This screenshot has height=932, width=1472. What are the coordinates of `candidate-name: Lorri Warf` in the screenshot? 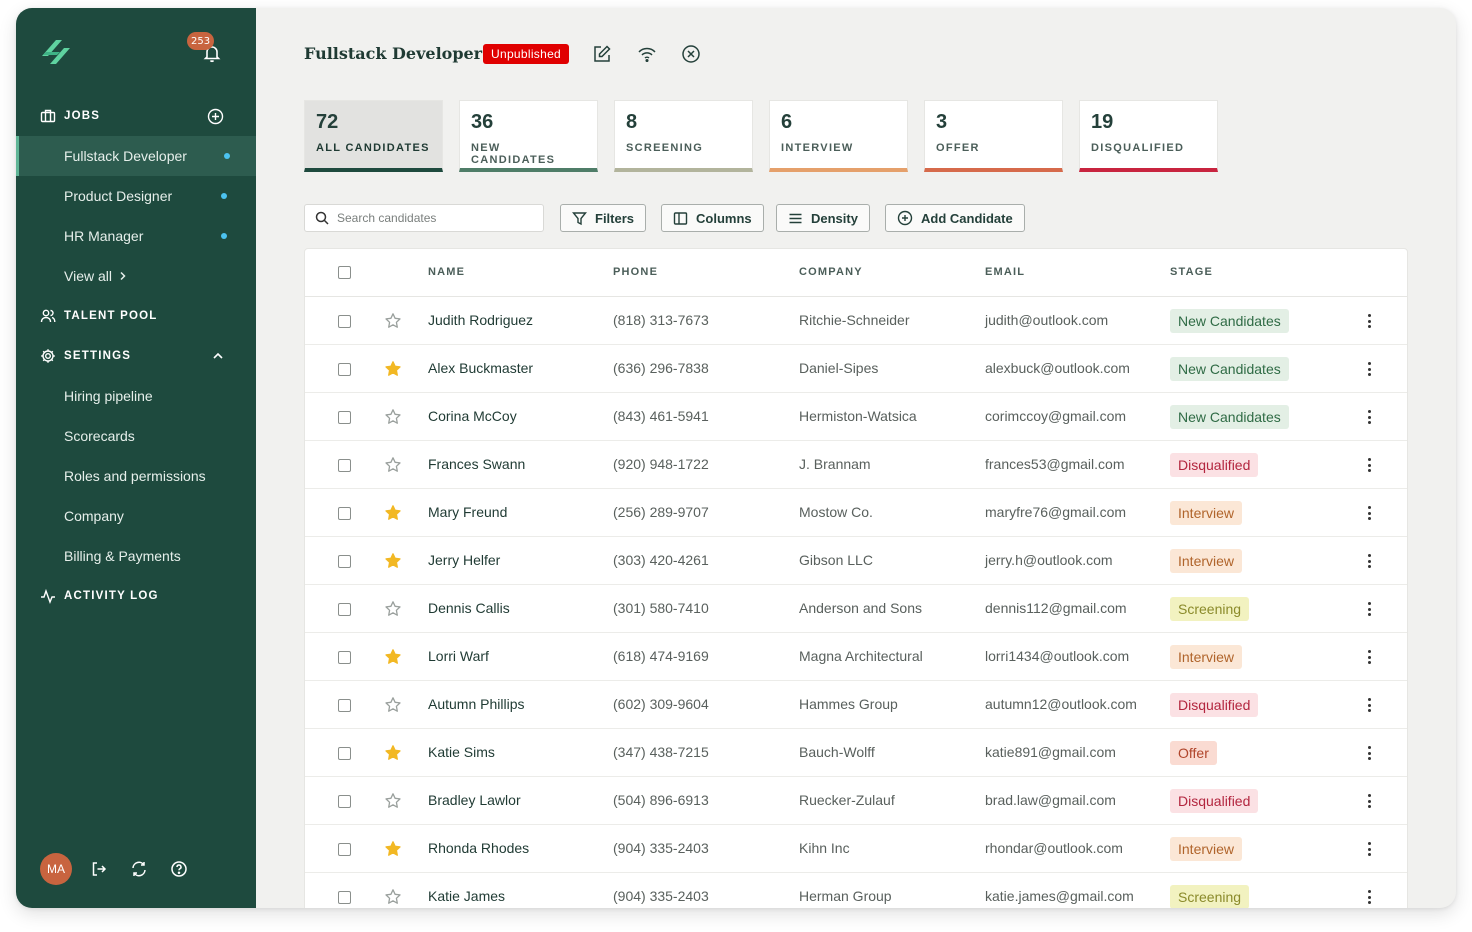 It's located at (458, 656).